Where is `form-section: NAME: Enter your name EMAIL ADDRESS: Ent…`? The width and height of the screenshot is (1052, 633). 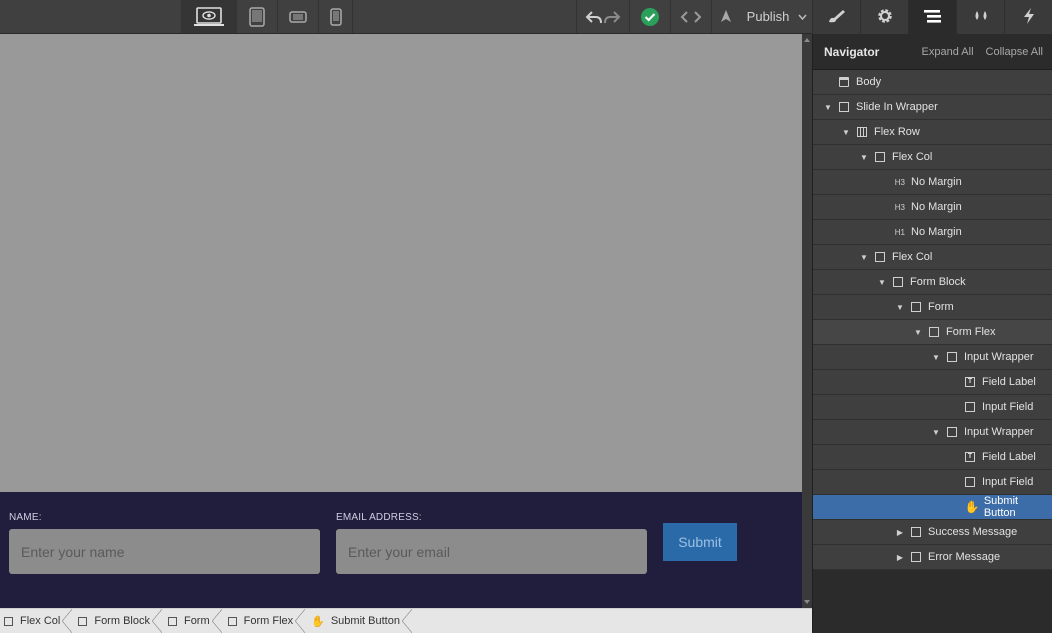 form-section: NAME: Enter your name EMAIL ADDRESS: Ent… is located at coordinates (401, 550).